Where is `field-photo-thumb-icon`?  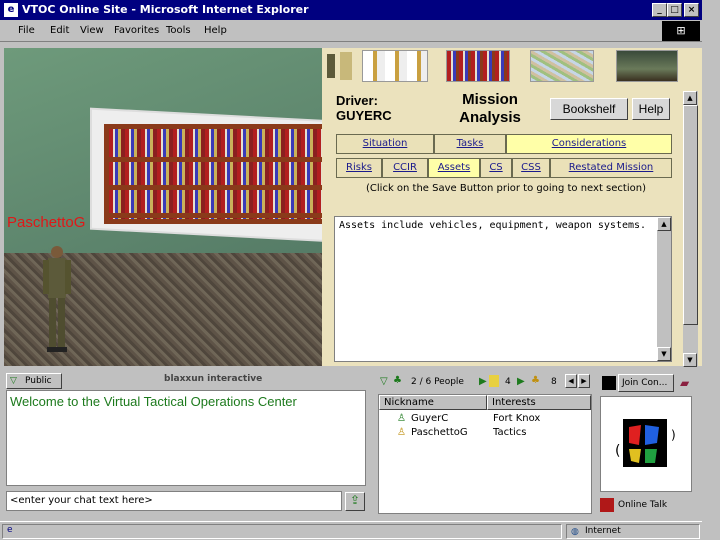
field-photo-thumb-icon is located at coordinates (647, 66).